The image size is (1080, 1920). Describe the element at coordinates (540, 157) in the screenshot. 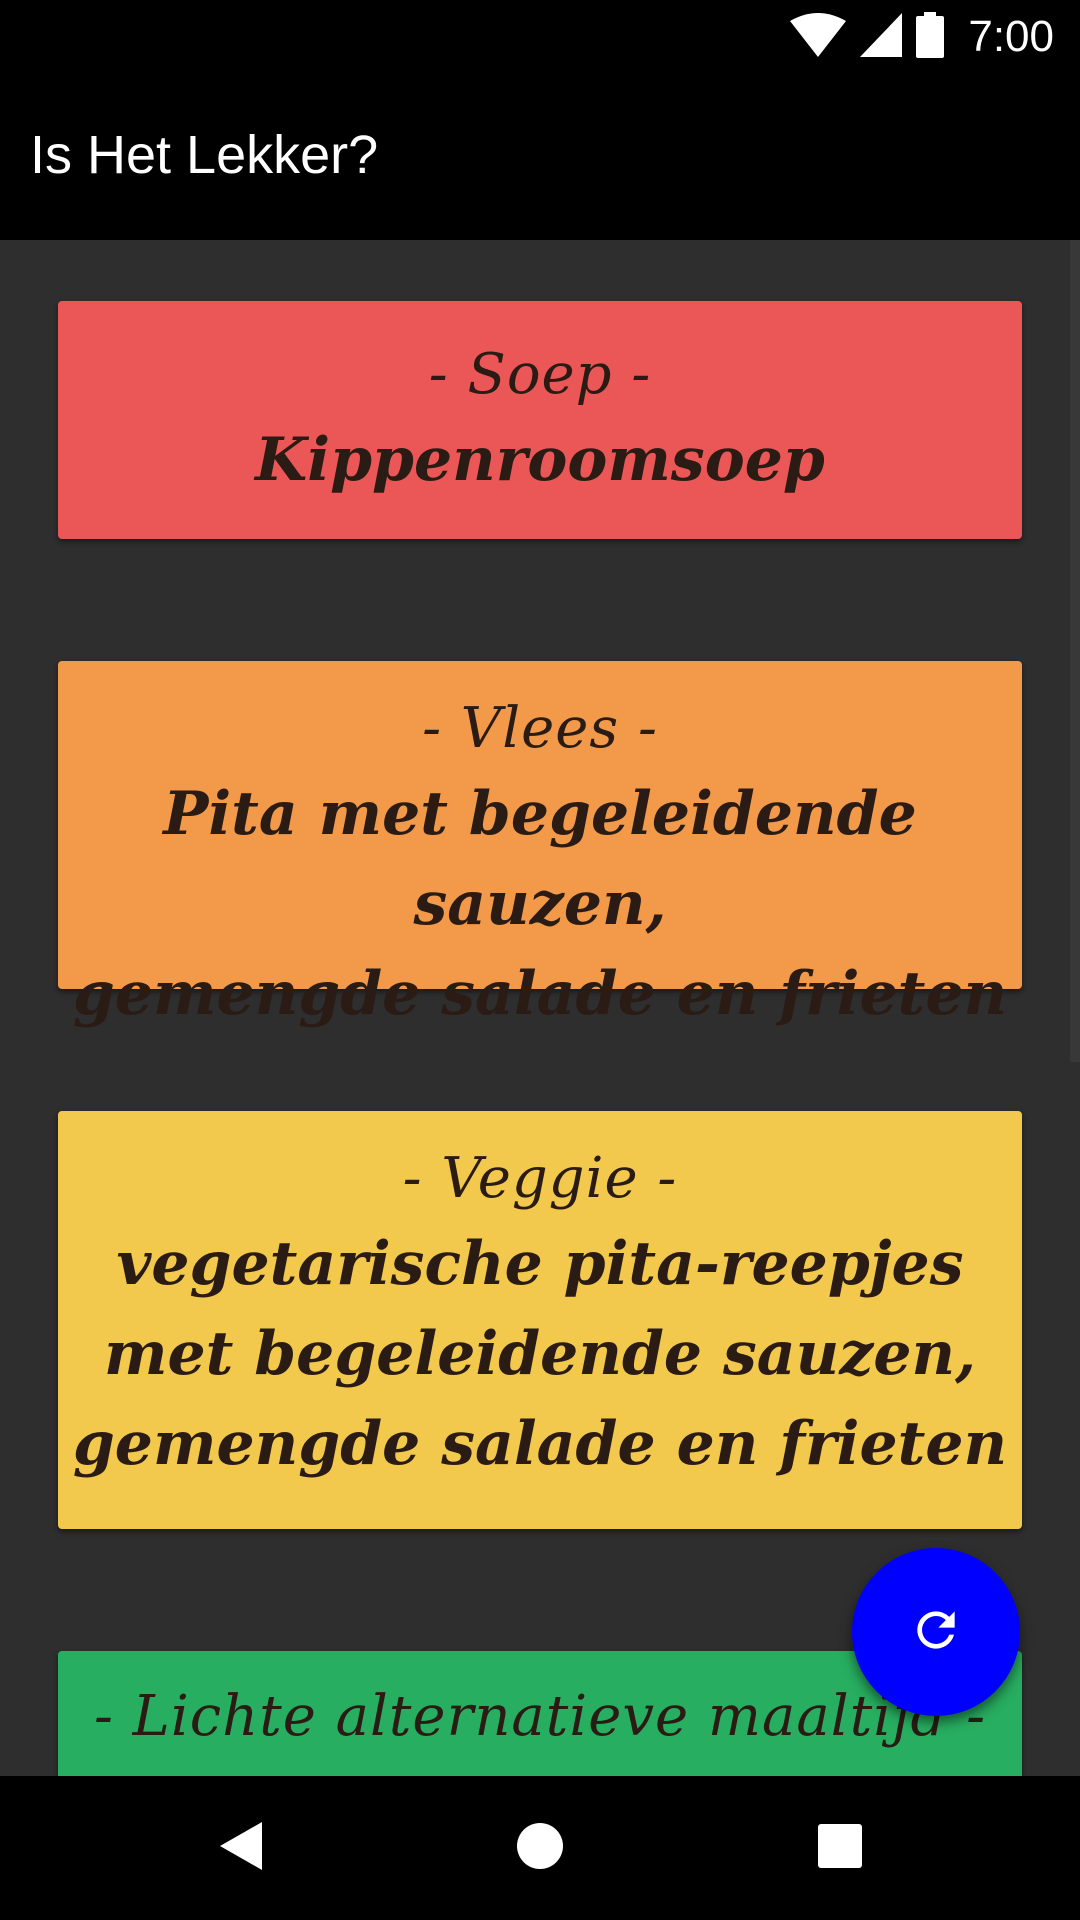

I see `app-bar: Is Het Lekker?` at that location.